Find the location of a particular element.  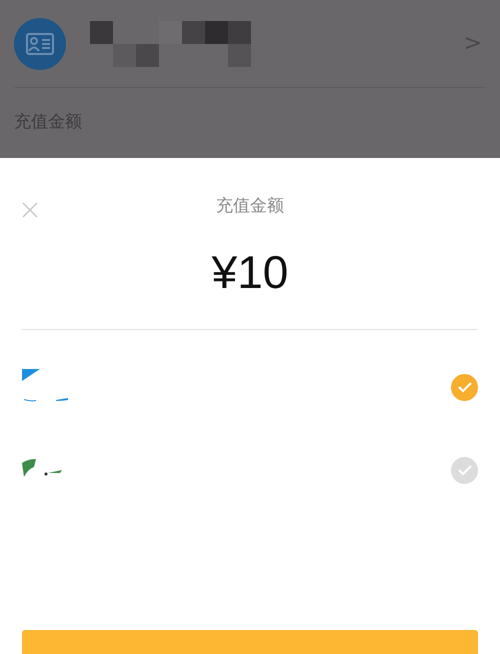

confirm-button is located at coordinates (250, 642).